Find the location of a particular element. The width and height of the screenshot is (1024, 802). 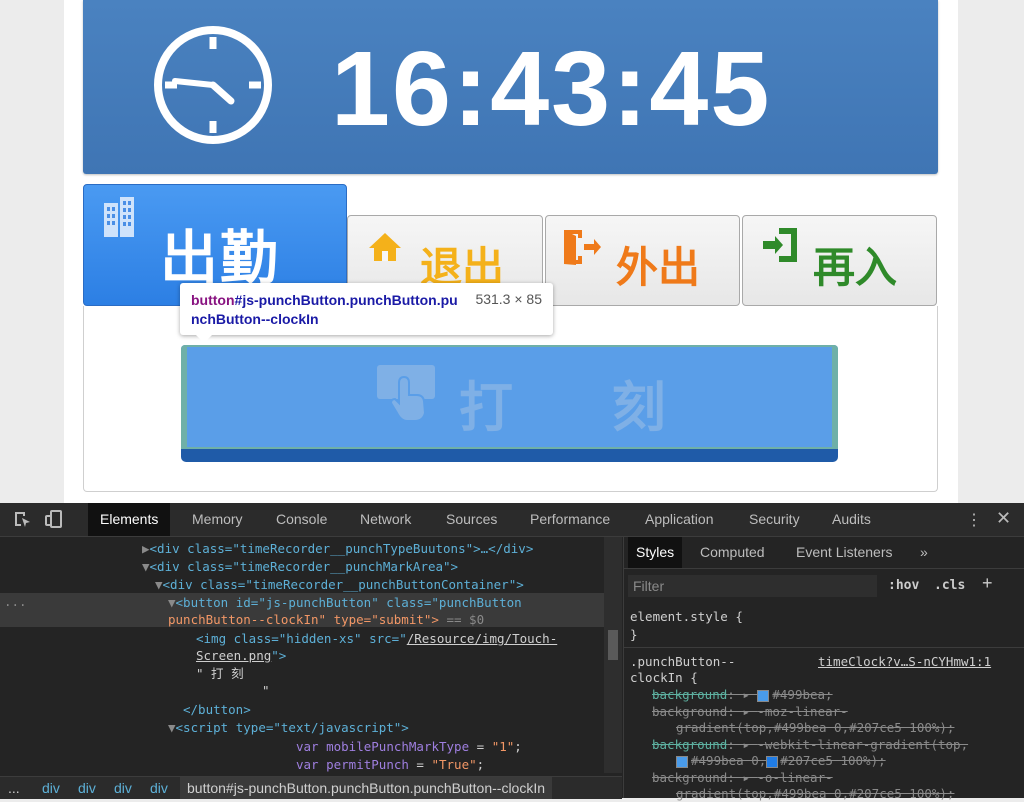

dom-text-node: " 打 刻 is located at coordinates (220, 673).